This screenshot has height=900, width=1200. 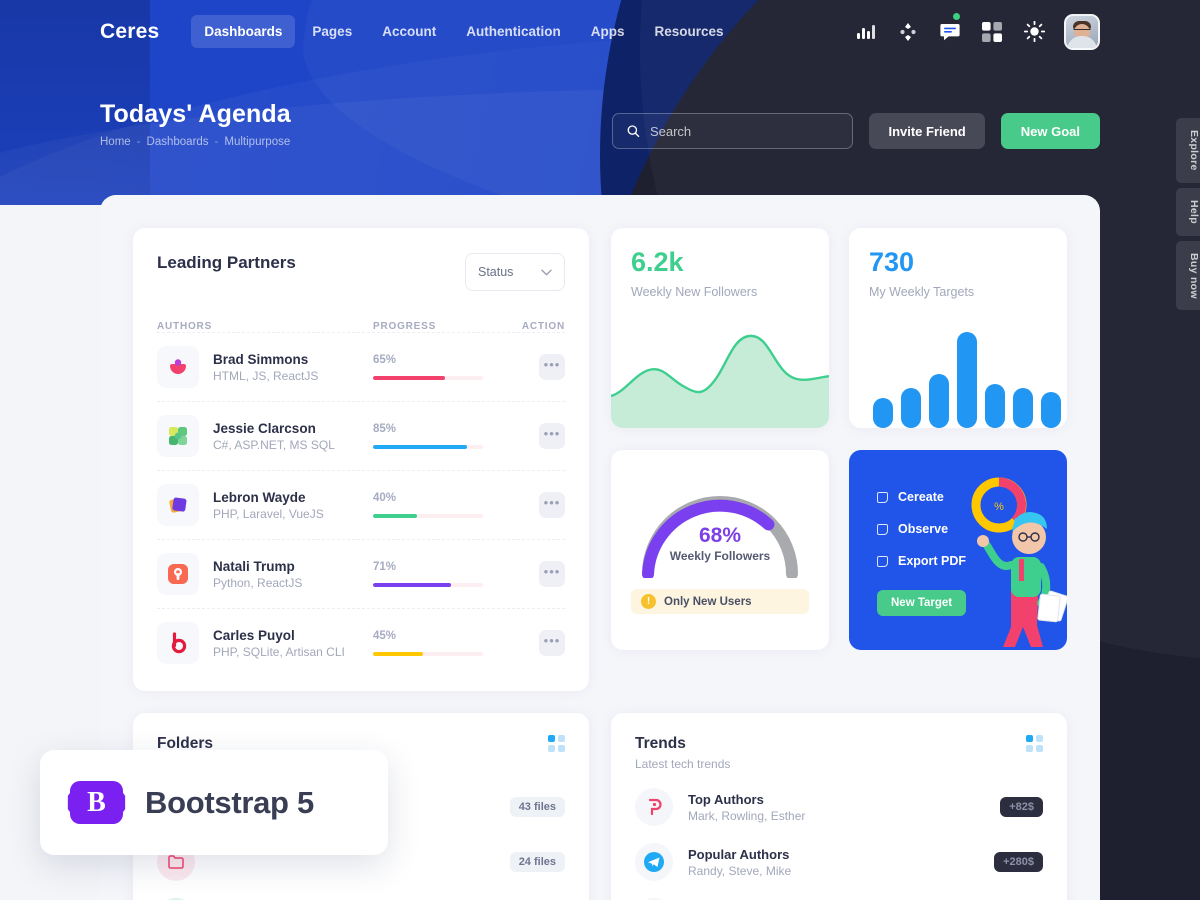 What do you see at coordinates (1188, 275) in the screenshot?
I see `side-tab-buy-now: Buy now` at bounding box center [1188, 275].